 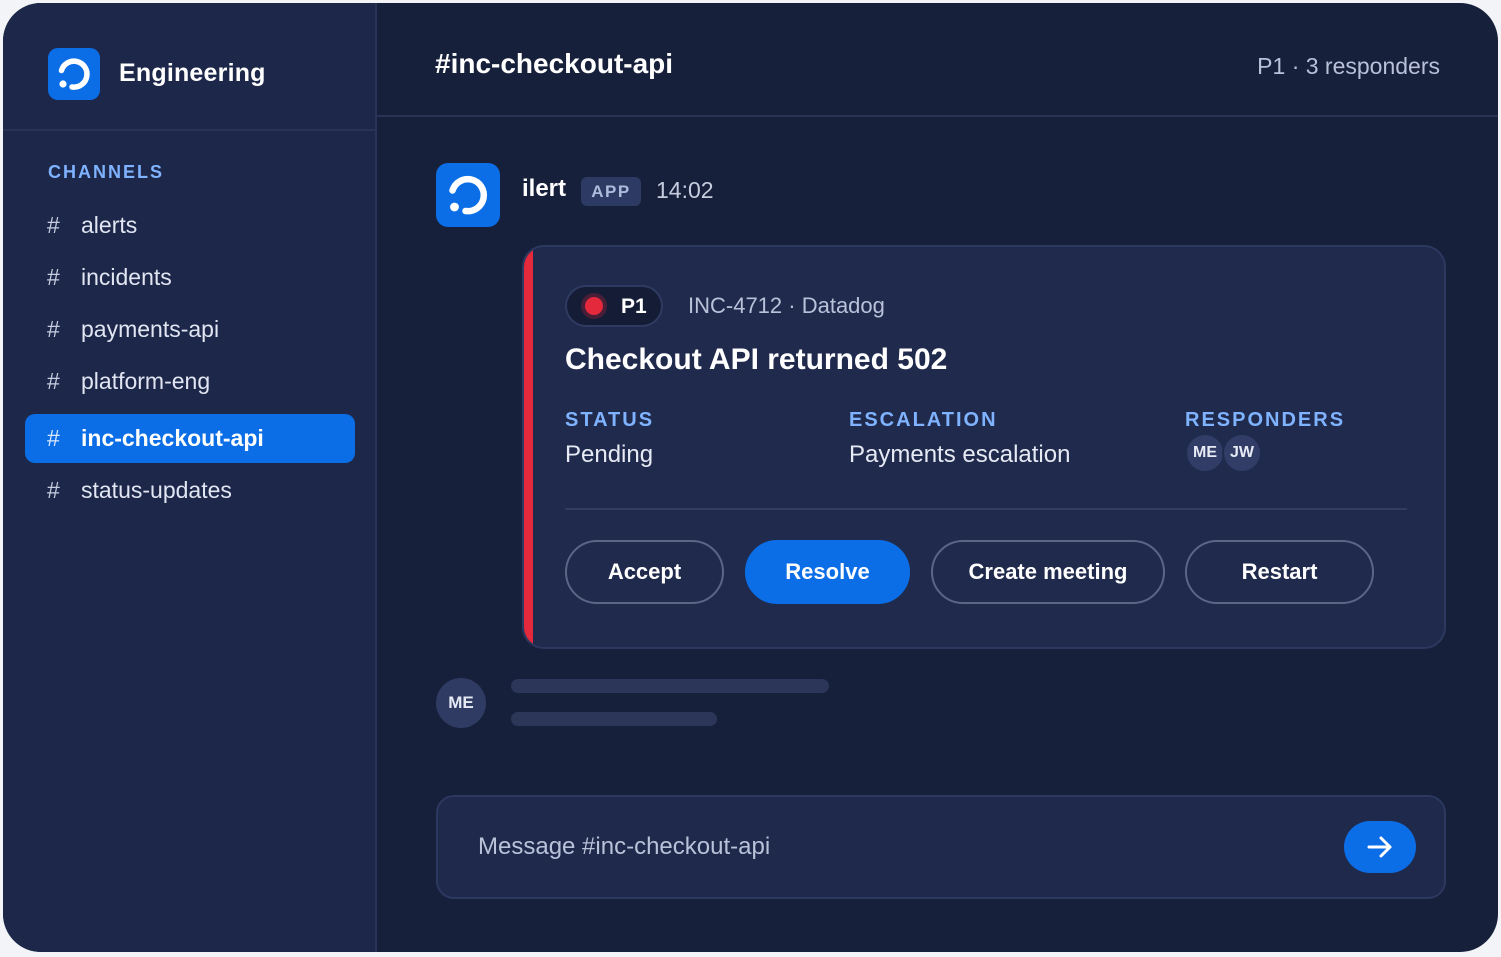 I want to click on channel-name: platform-eng, so click(x=146, y=381).